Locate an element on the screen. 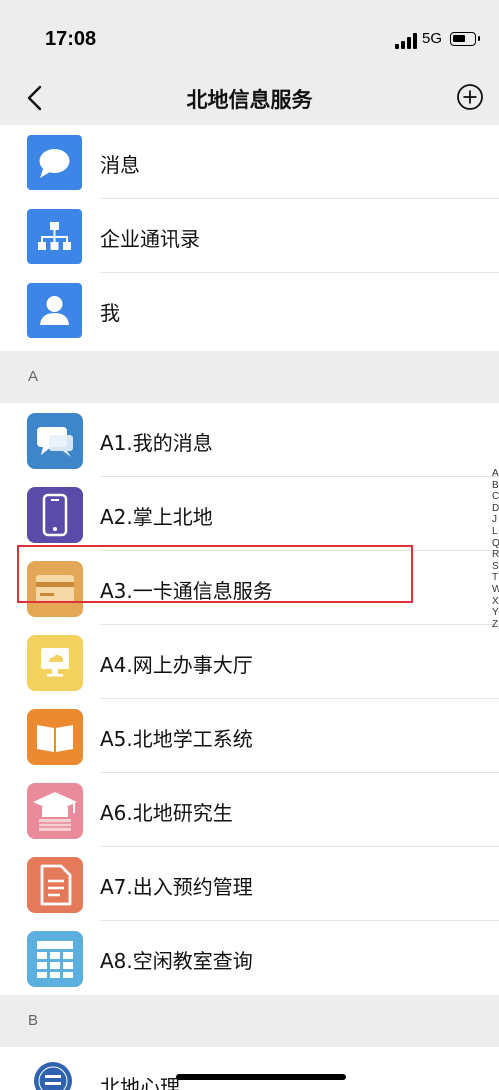 The height and width of the screenshot is (1090, 499). list-item-a6: A6.北地研究生 is located at coordinates (249, 810).